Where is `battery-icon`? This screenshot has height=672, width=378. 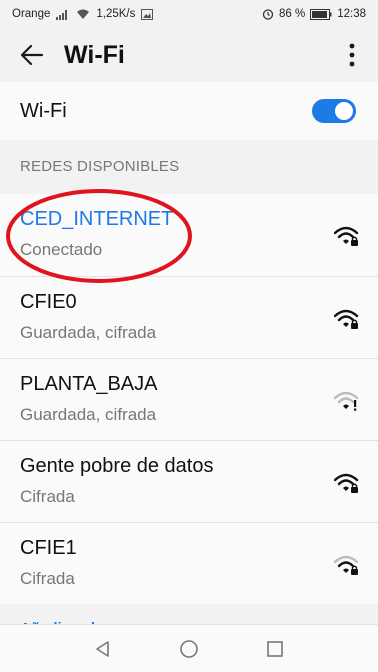
battery-icon is located at coordinates (321, 14).